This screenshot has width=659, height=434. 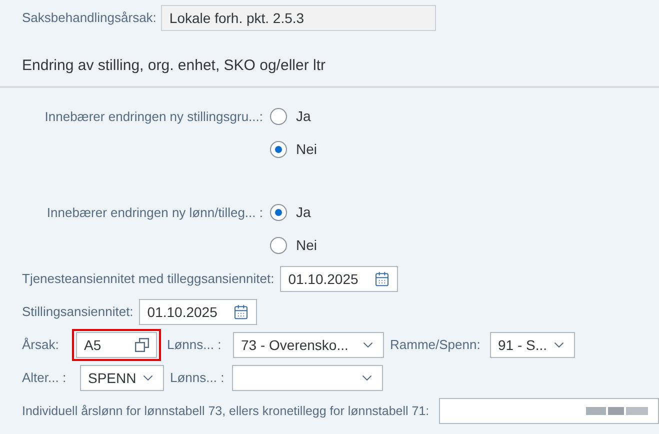 What do you see at coordinates (89, 18) in the screenshot?
I see `field-label: Saksbehandlingsårsak:` at bounding box center [89, 18].